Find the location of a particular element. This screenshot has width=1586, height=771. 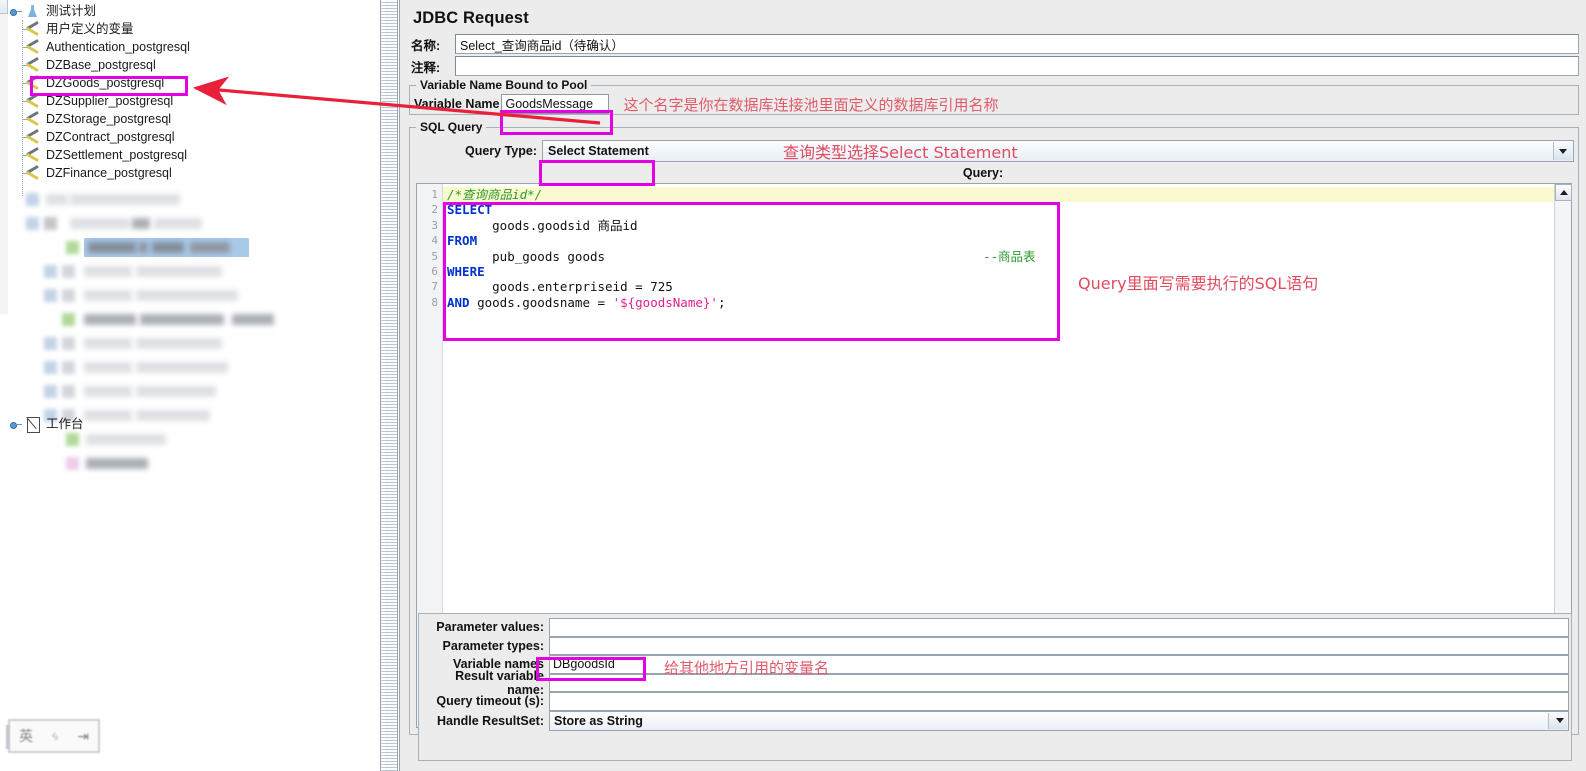

param-values-label: Parameter values: is located at coordinates (490, 627).